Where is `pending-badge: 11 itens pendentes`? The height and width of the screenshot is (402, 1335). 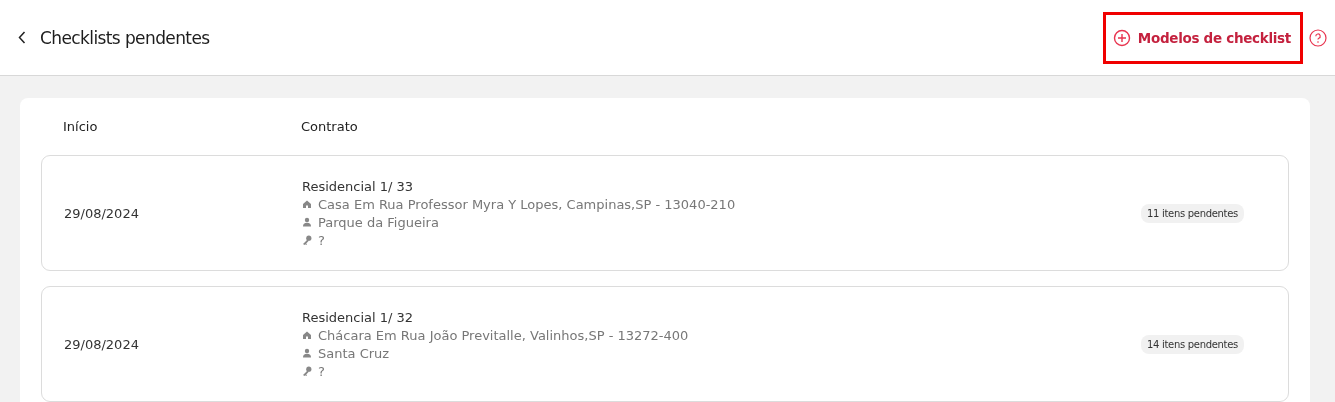 pending-badge: 11 itens pendentes is located at coordinates (1192, 213).